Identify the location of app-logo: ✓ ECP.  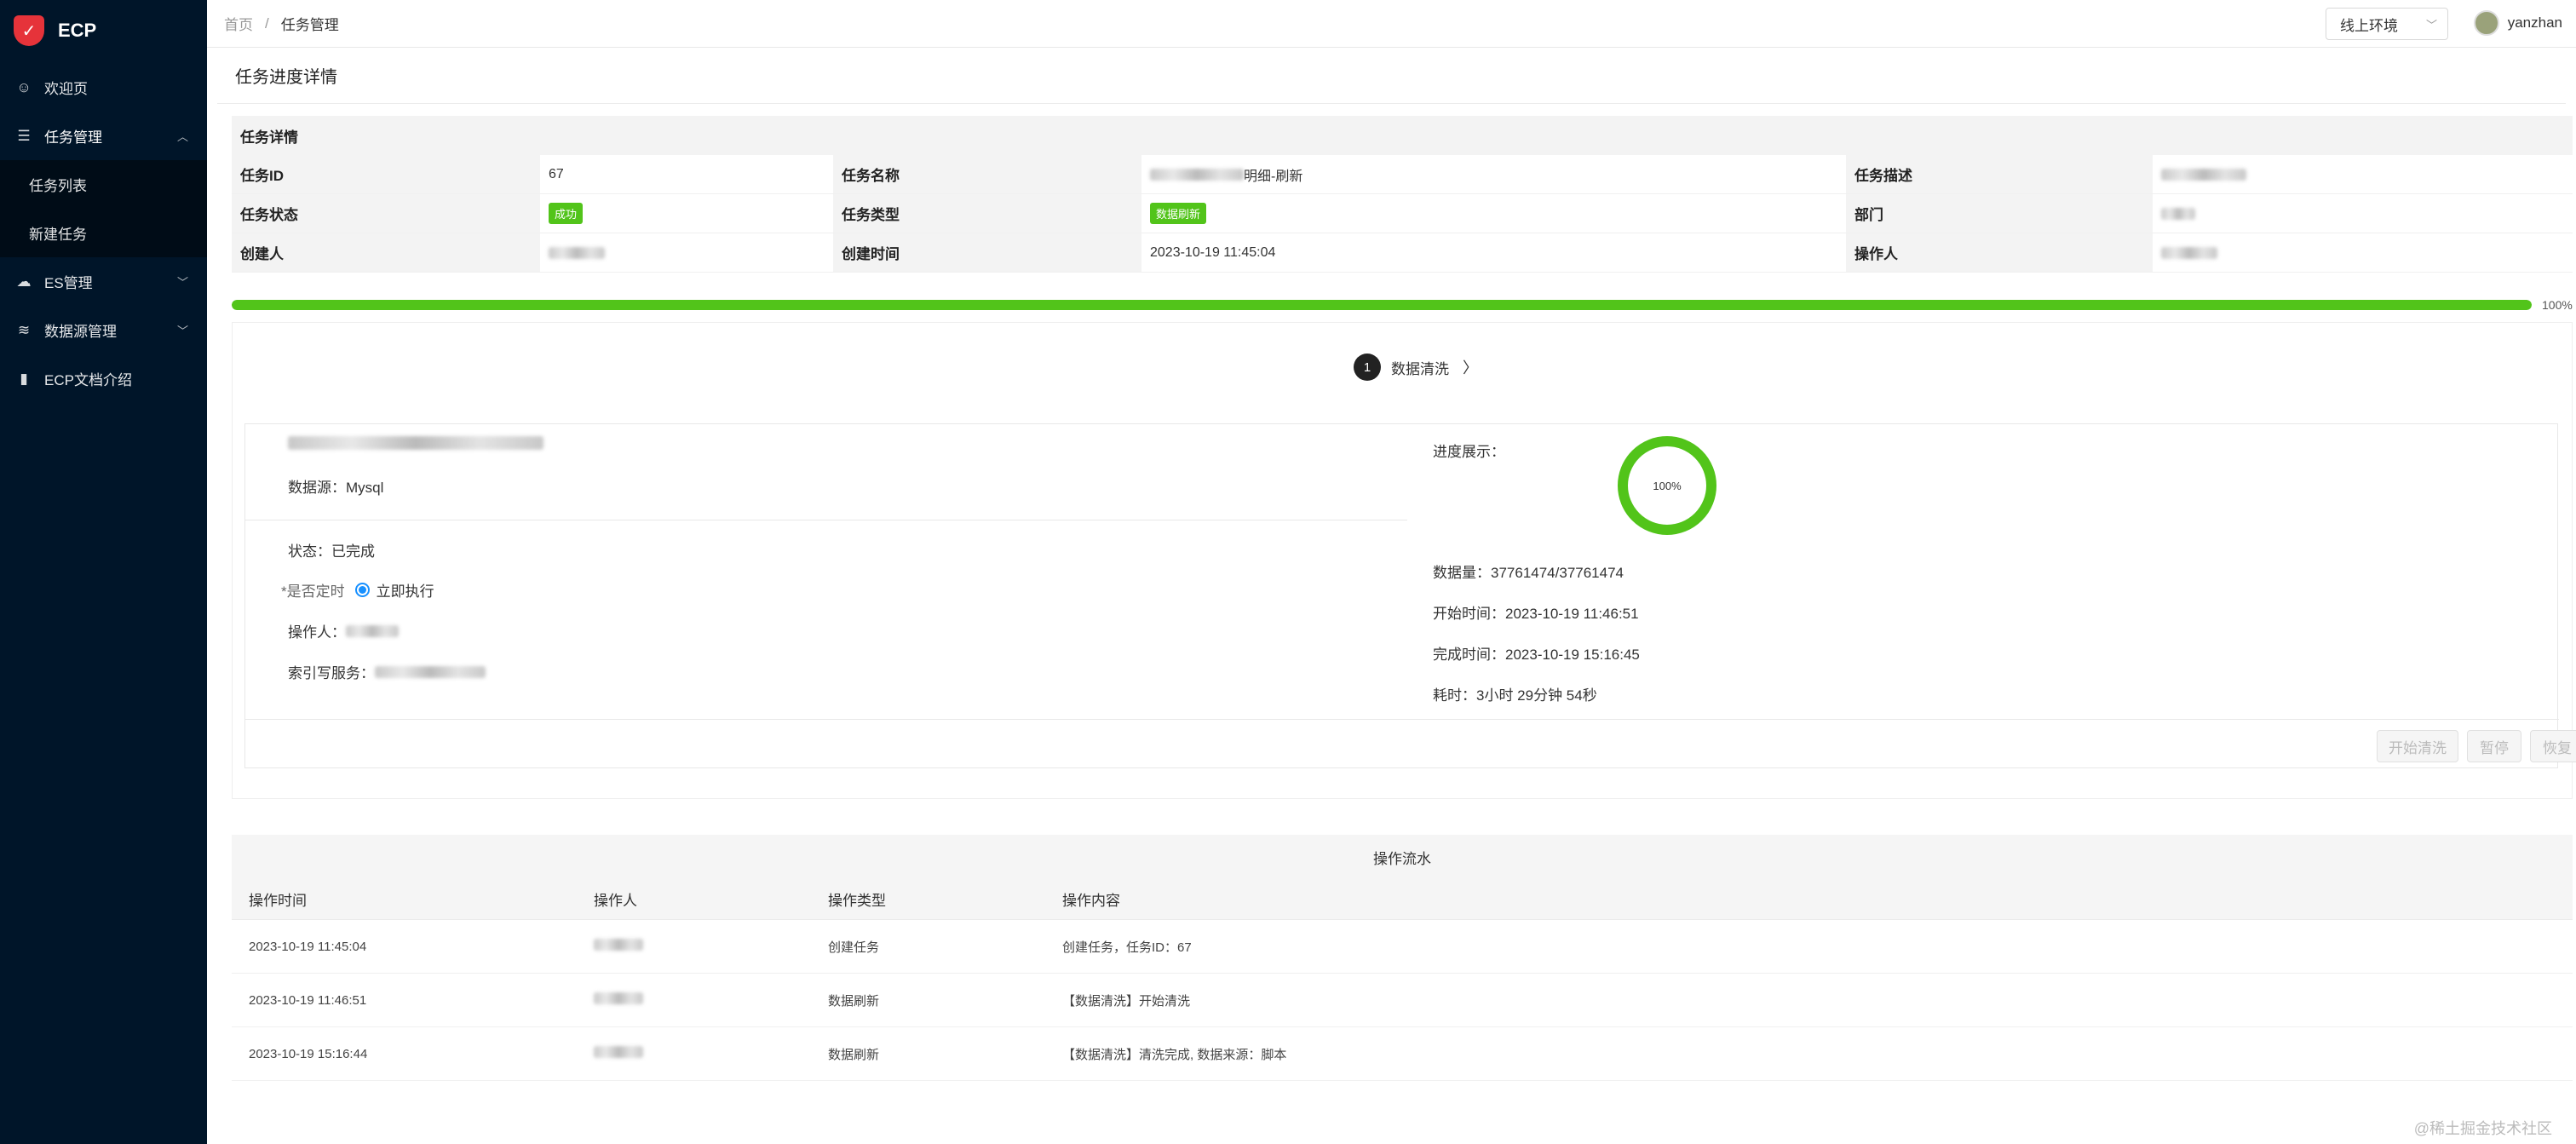
(104, 31).